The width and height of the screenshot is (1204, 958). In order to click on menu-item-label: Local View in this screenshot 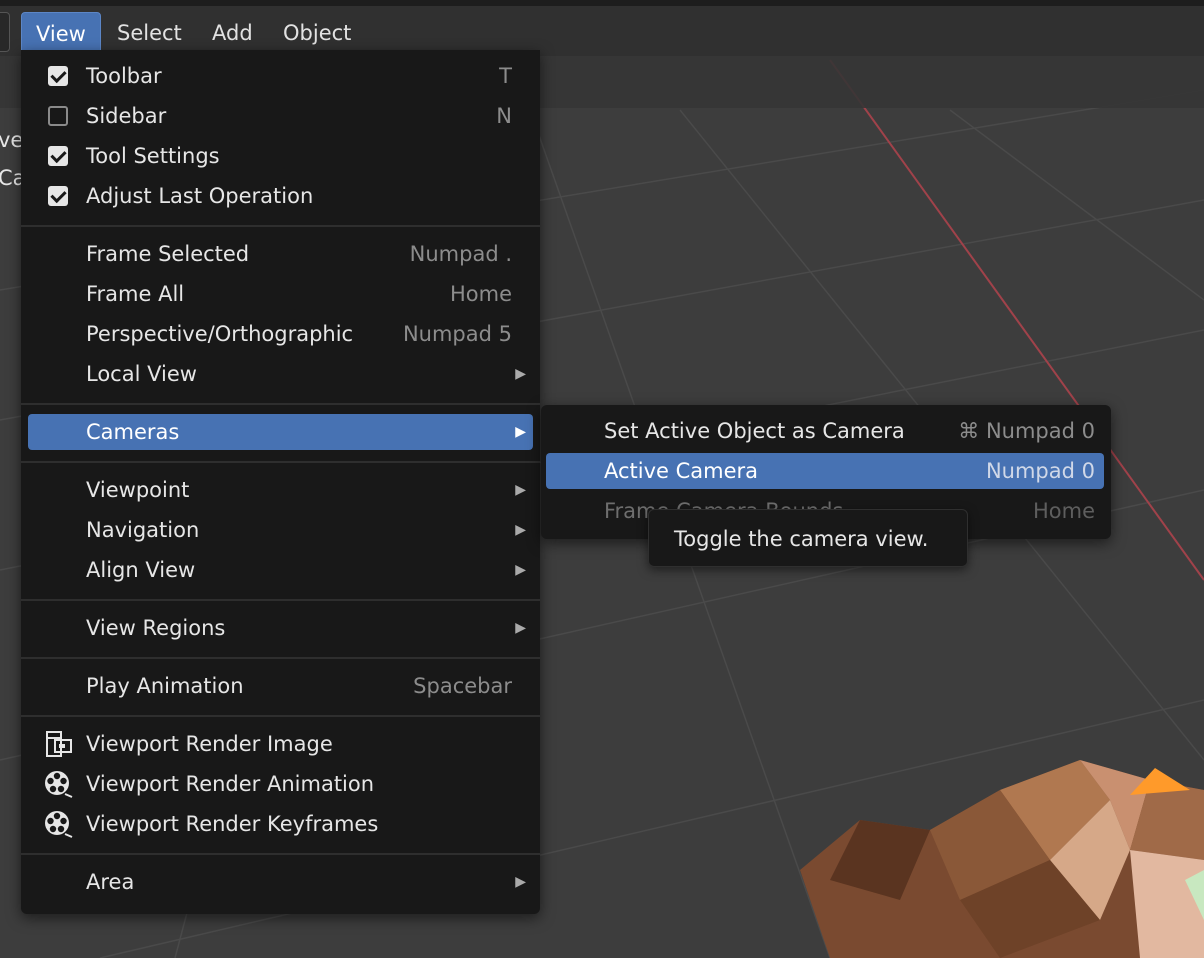, I will do `click(141, 374)`.